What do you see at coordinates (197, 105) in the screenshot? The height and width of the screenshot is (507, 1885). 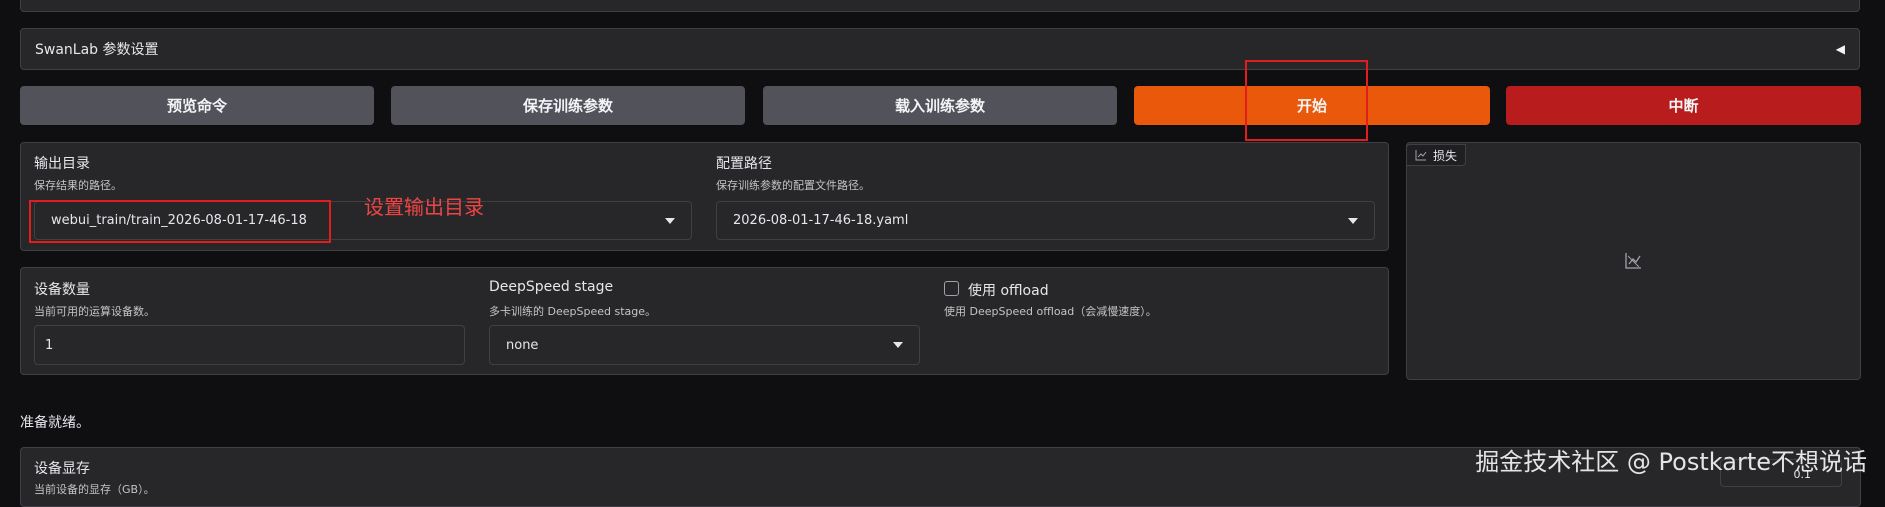 I see `preview-command-button: 预览命令` at bounding box center [197, 105].